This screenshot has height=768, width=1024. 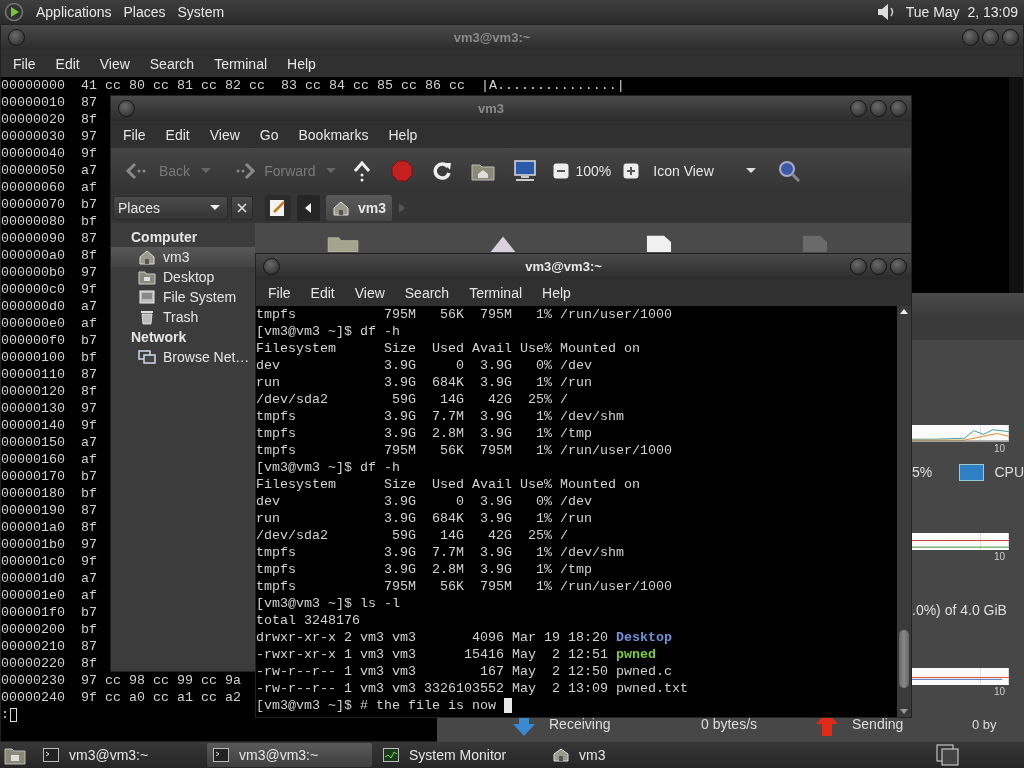 I want to click on search-icon, so click(x=789, y=170).